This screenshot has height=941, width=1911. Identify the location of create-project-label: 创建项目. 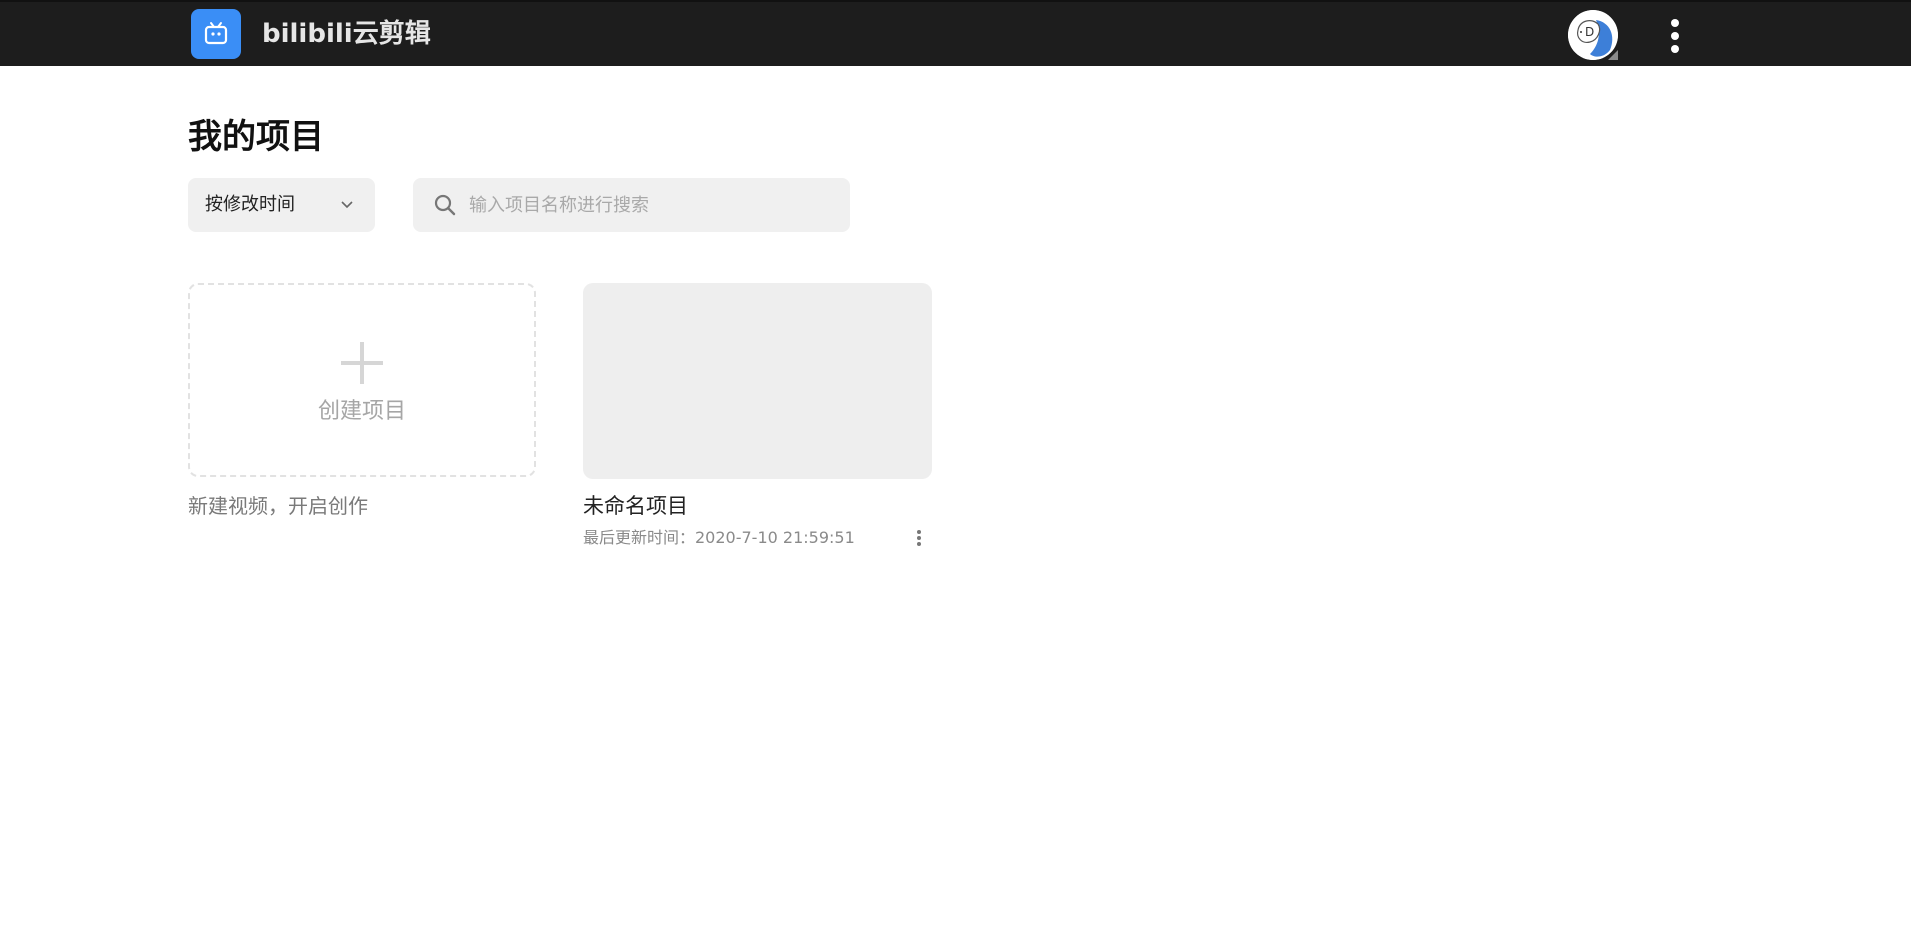
(361, 411).